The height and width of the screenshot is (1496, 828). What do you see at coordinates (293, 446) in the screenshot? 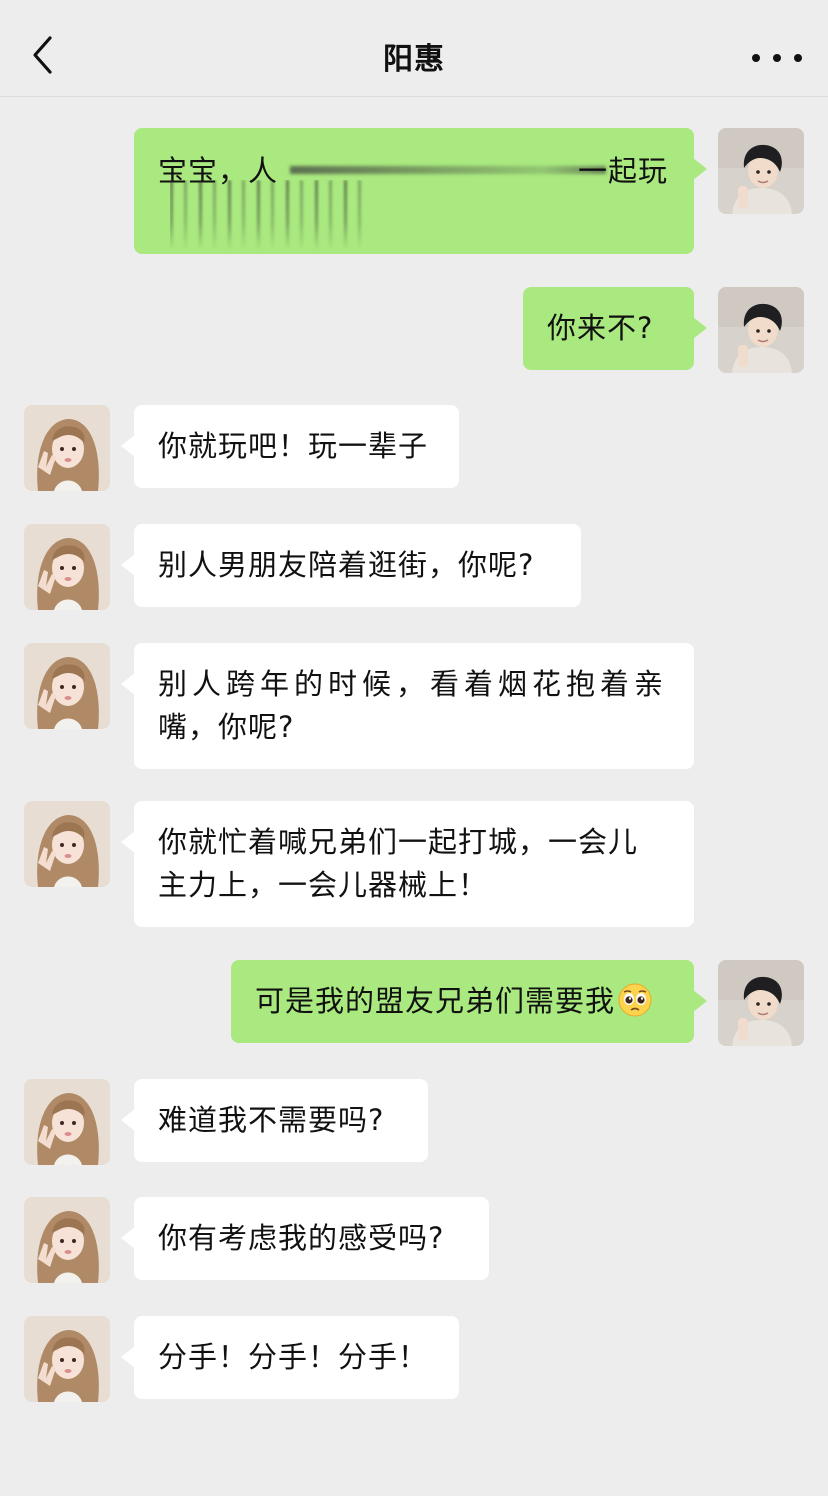
I see `message-text: 你就玩吧！玩一辈子` at bounding box center [293, 446].